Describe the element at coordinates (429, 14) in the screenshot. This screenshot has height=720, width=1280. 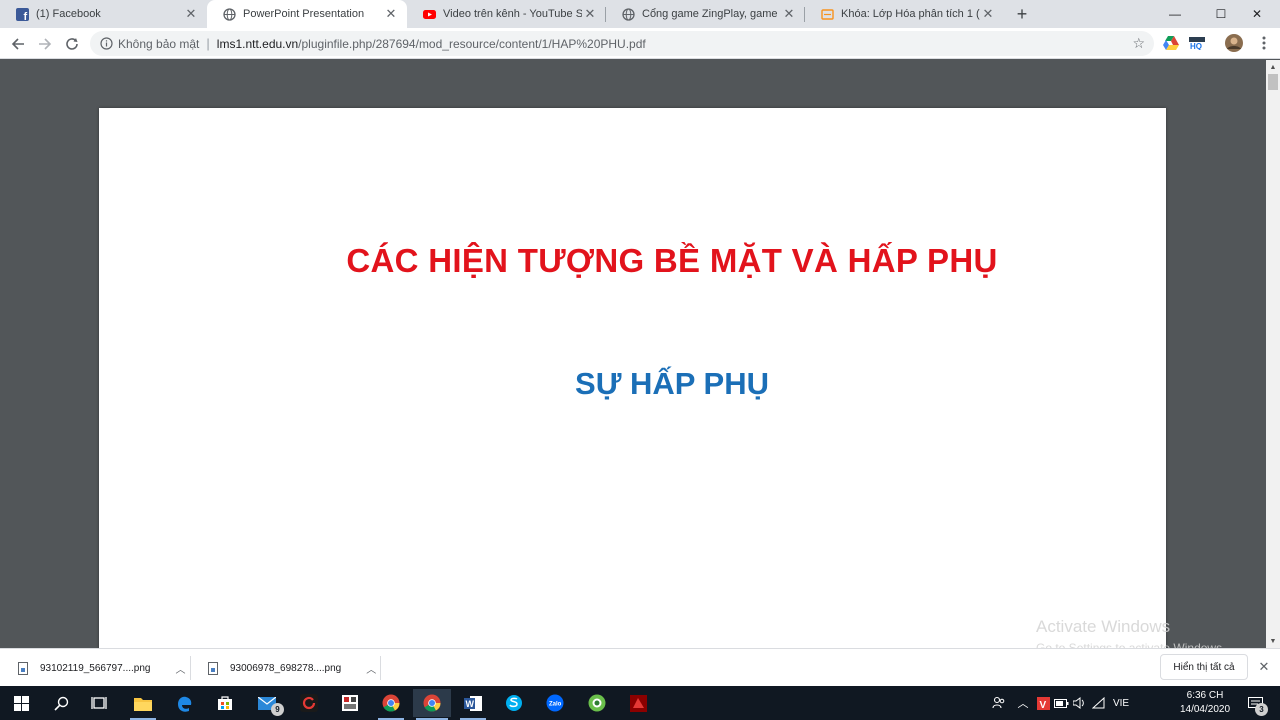
I see `youtube-icon` at that location.